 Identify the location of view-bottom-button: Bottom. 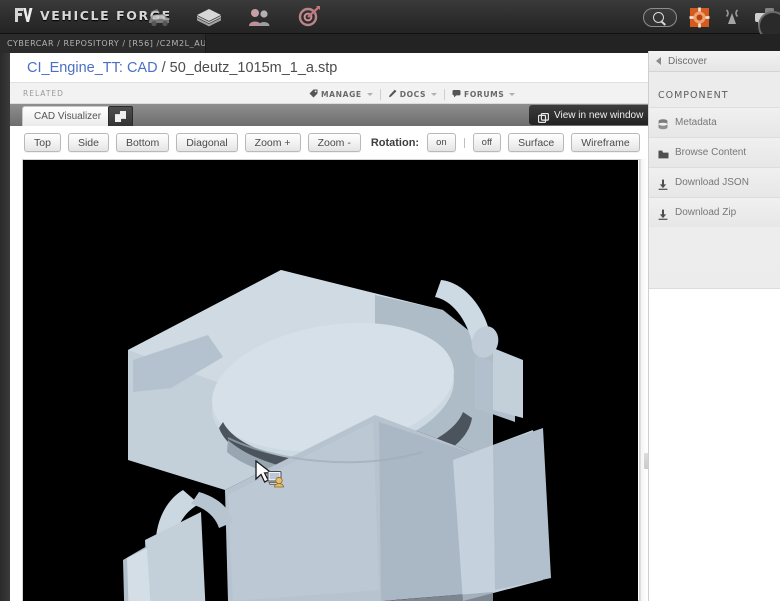
(142, 142).